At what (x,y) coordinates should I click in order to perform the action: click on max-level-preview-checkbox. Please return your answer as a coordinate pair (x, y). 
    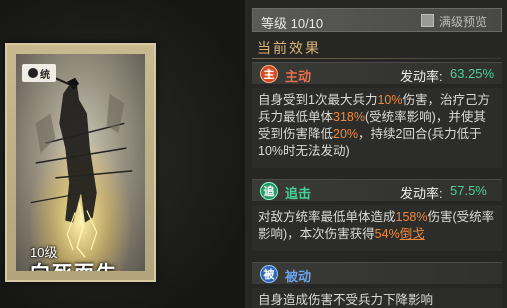
    Looking at the image, I should click on (427, 20).